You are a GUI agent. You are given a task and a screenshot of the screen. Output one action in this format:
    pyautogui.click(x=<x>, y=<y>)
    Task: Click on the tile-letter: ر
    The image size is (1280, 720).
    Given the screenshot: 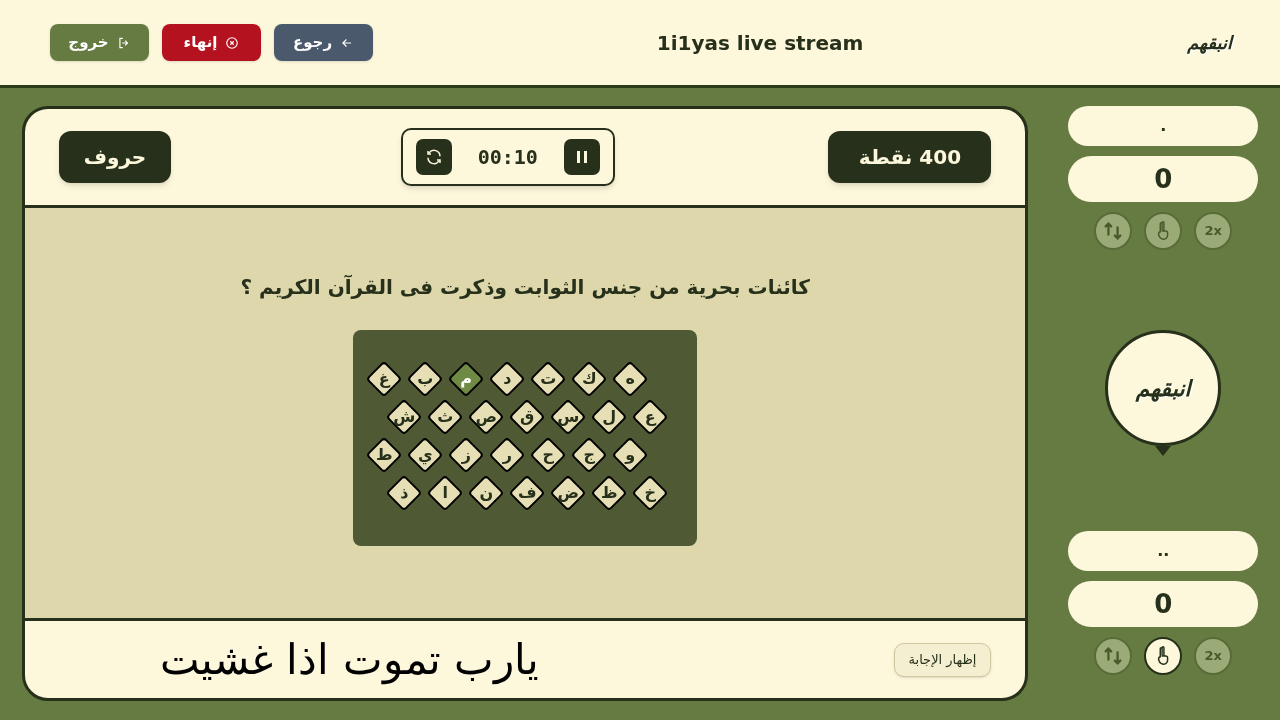 What is the action you would take?
    pyautogui.click(x=507, y=455)
    